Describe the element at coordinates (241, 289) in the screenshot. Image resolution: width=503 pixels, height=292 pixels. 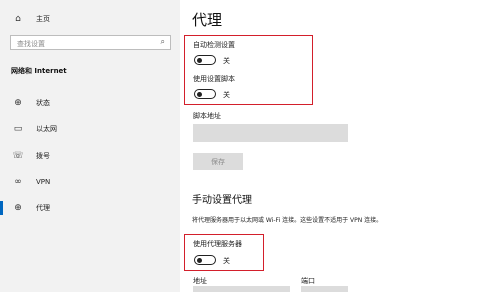
I see `address-field` at that location.